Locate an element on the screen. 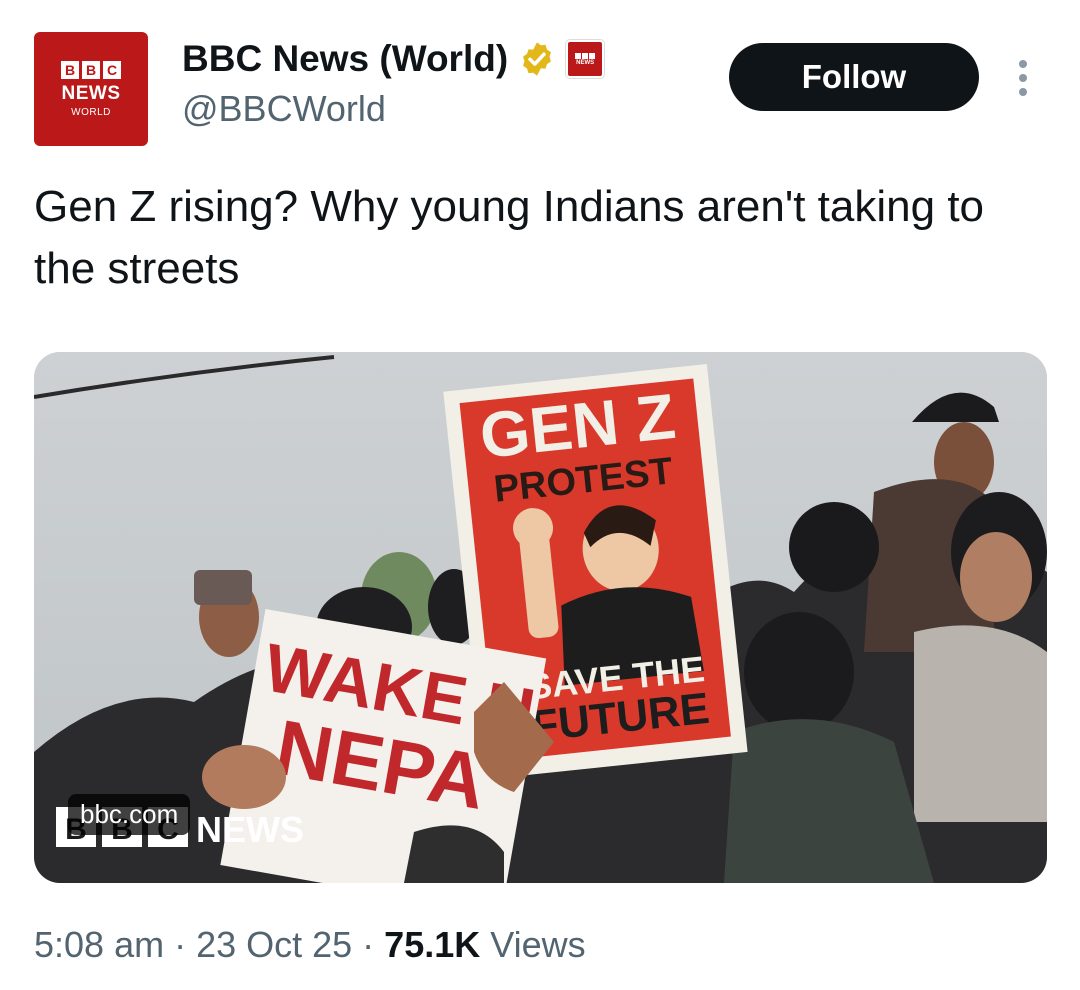 This screenshot has width=1080, height=990. avatar-news-text: NEWS is located at coordinates (91, 93).